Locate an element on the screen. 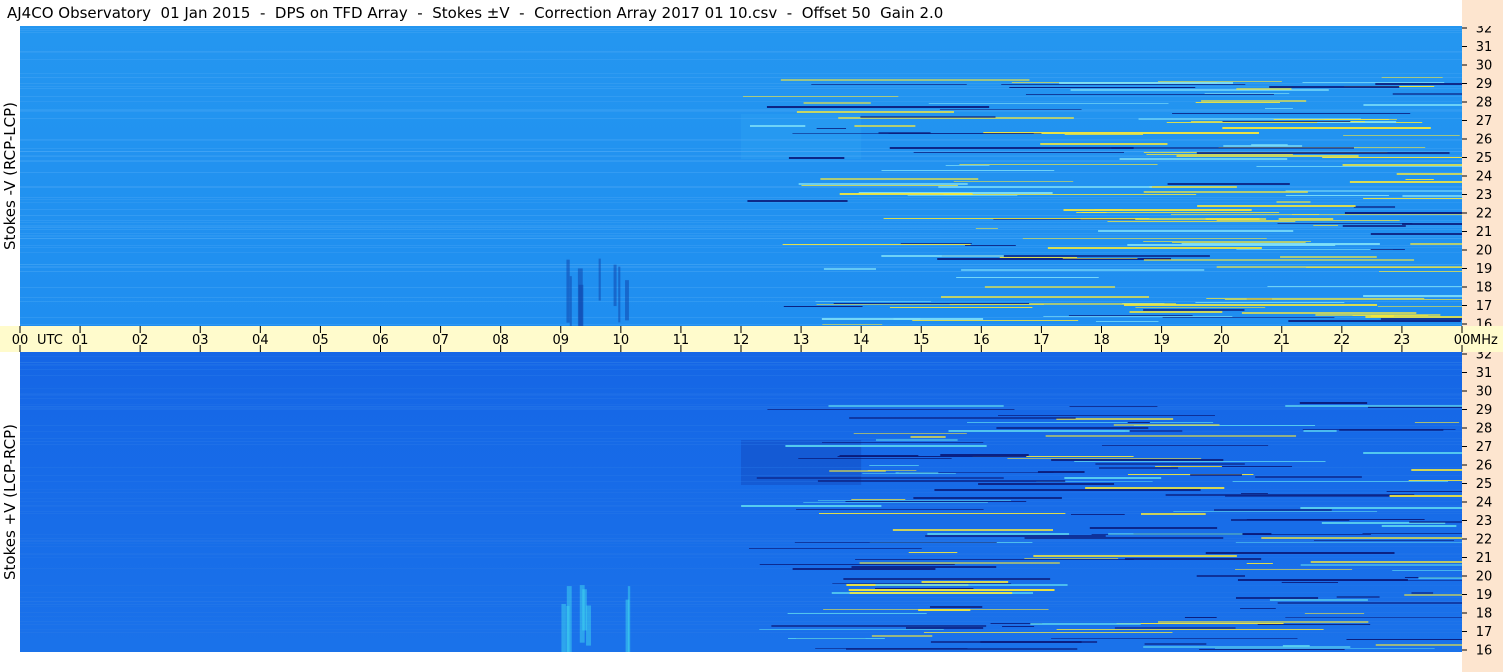 The width and height of the screenshot is (1503, 672). freq-tick-label: 23 is located at coordinates (1484, 521).